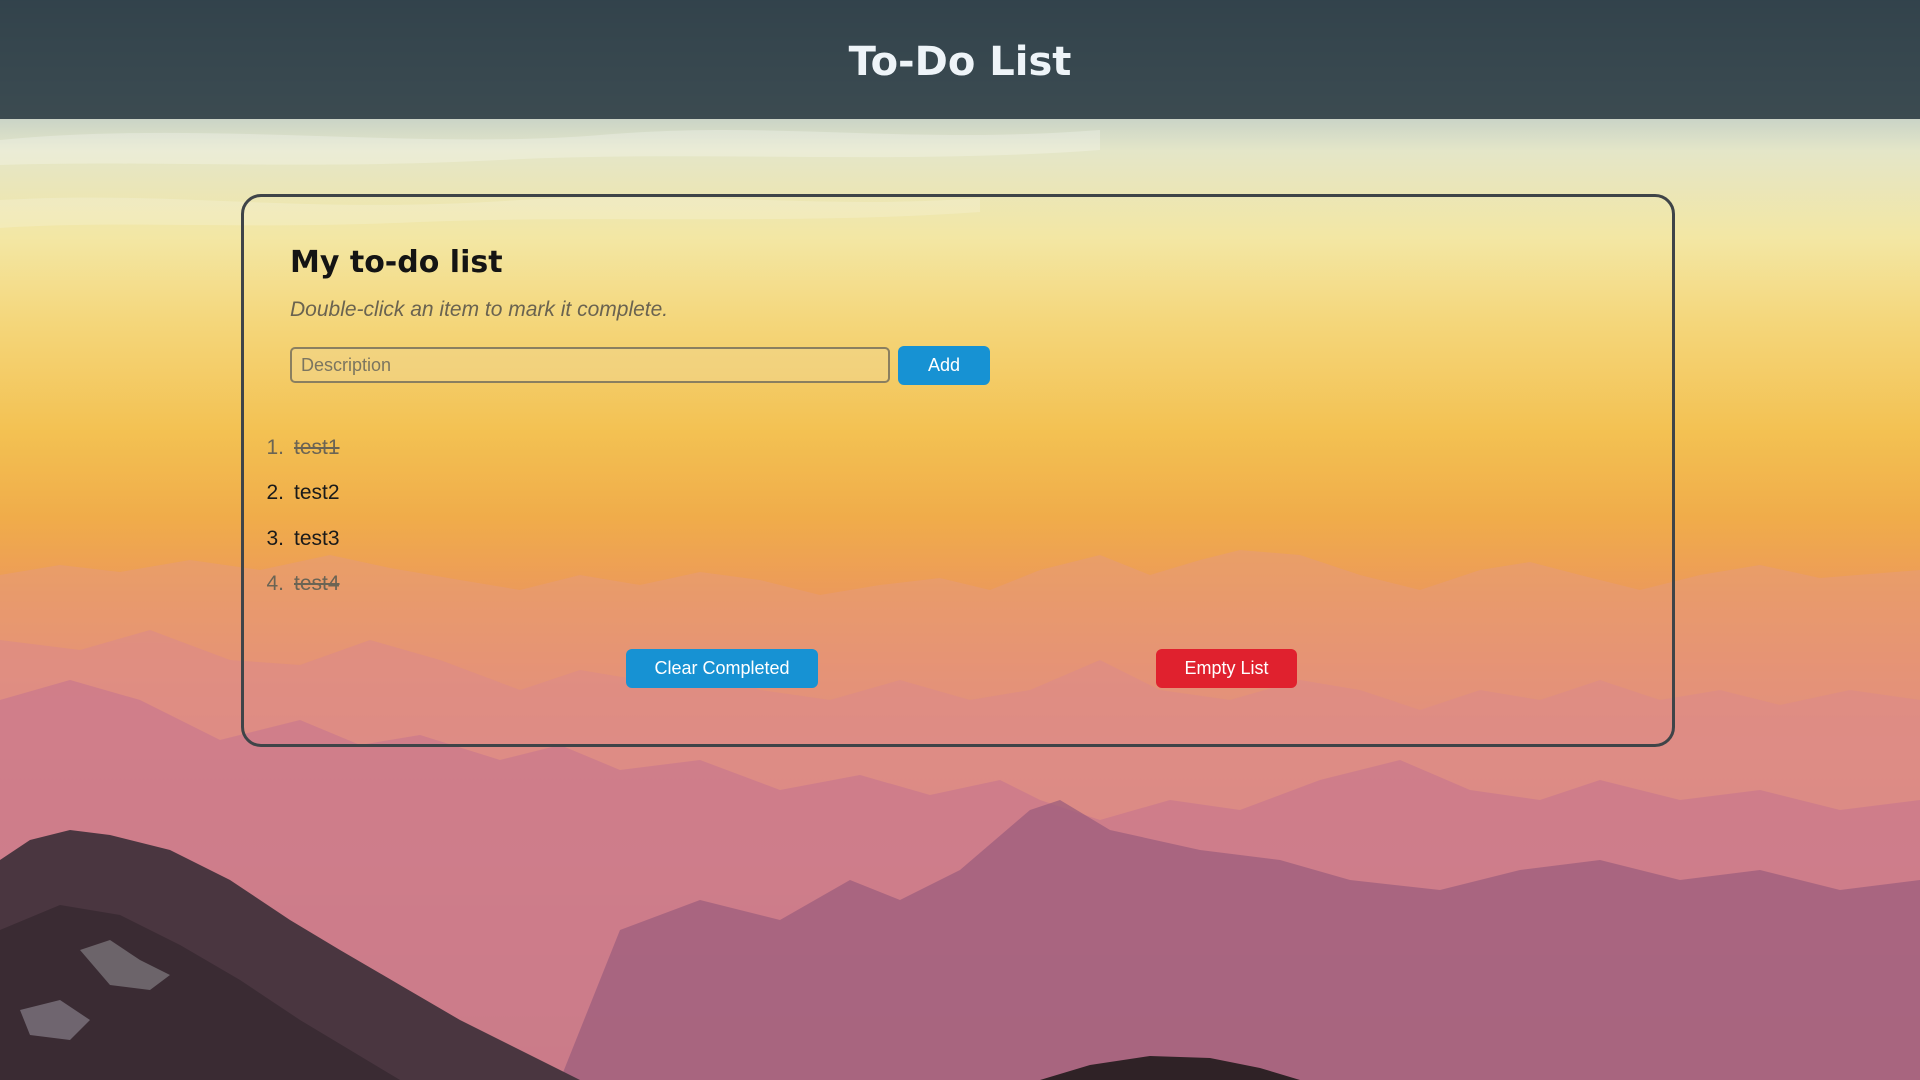 The image size is (1920, 1080). What do you see at coordinates (275, 584) in the screenshot?
I see `todo-item-number: 4.` at bounding box center [275, 584].